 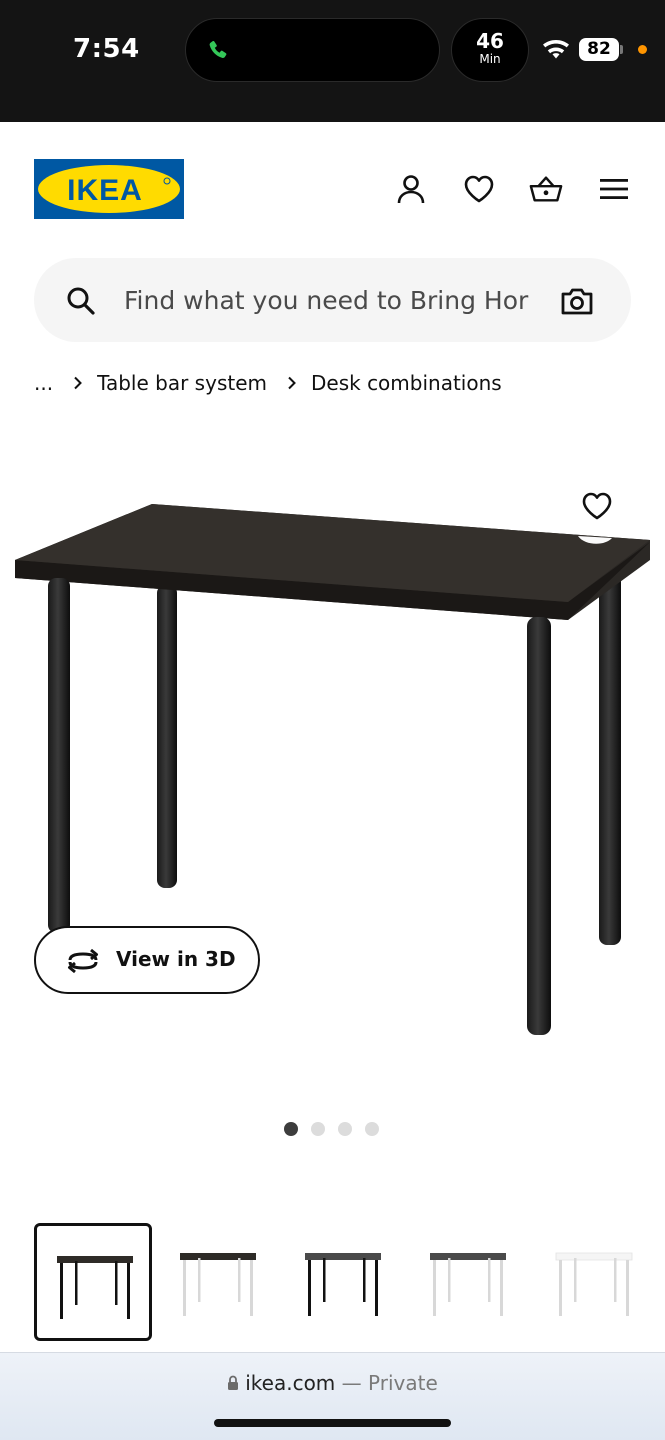 What do you see at coordinates (233, 1382) in the screenshot?
I see `lock-icon` at bounding box center [233, 1382].